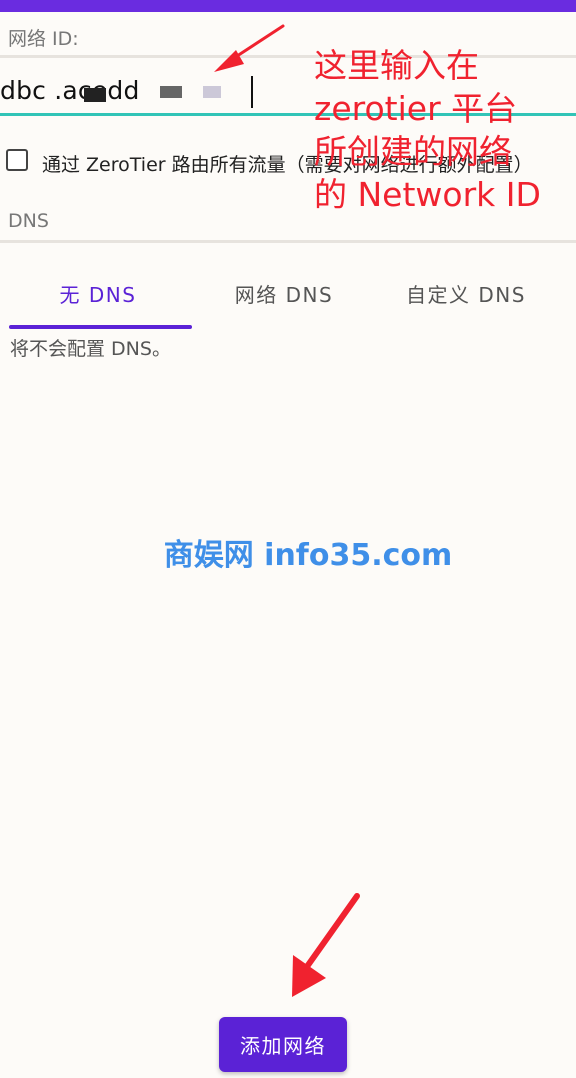 Image resolution: width=576 pixels, height=1078 pixels. Describe the element at coordinates (283, 1044) in the screenshot. I see `add-network-button: 添加网络` at that location.